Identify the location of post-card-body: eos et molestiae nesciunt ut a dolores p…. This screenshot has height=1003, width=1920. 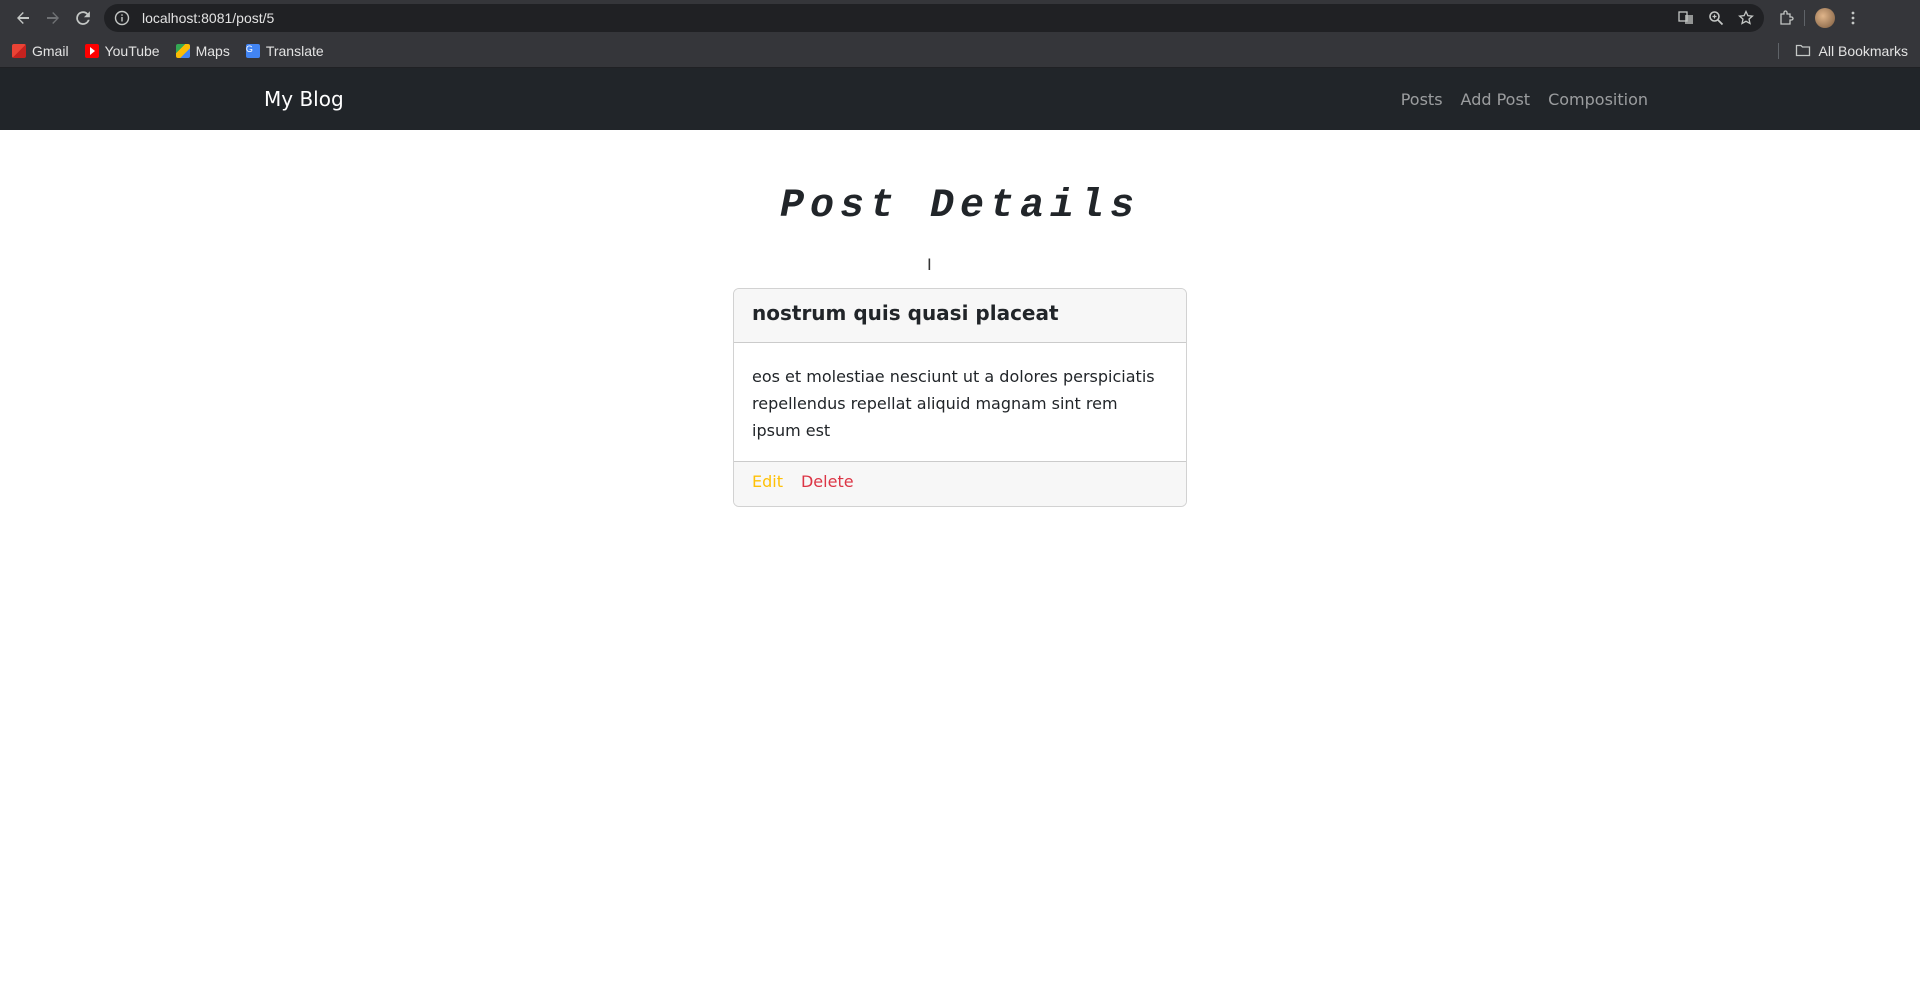
(960, 402).